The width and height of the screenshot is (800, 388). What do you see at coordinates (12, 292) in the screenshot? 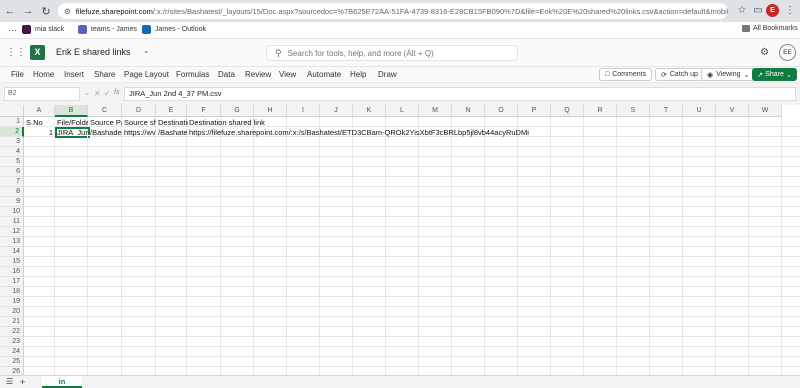
I see `row-header-18: 18` at bounding box center [12, 292].